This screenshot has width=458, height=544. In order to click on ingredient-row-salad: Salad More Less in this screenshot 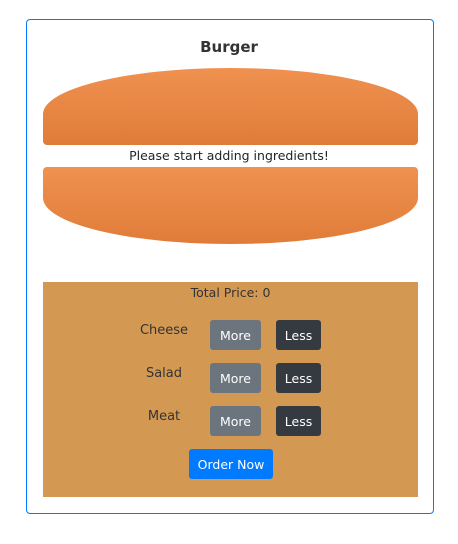, I will do `click(230, 378)`.